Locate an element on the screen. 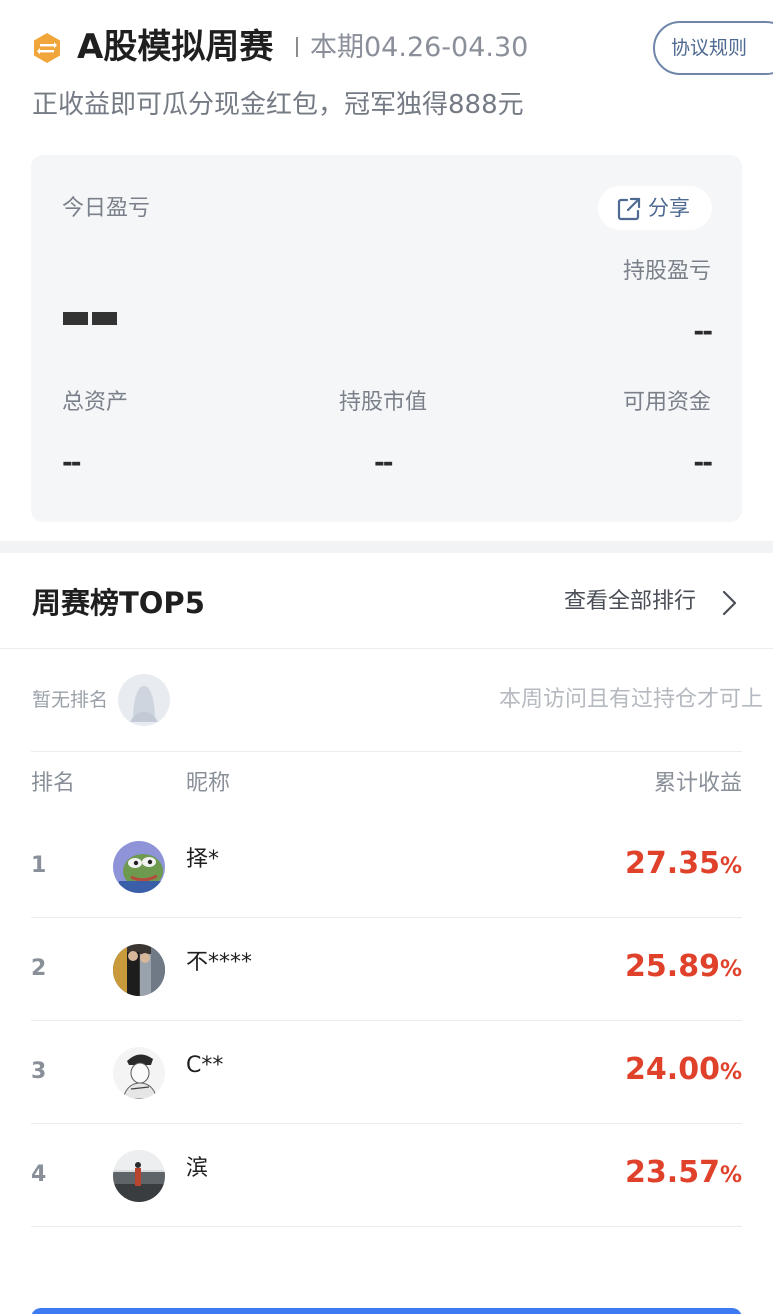  available-funds-label: 可用资金 is located at coordinates (666, 402).